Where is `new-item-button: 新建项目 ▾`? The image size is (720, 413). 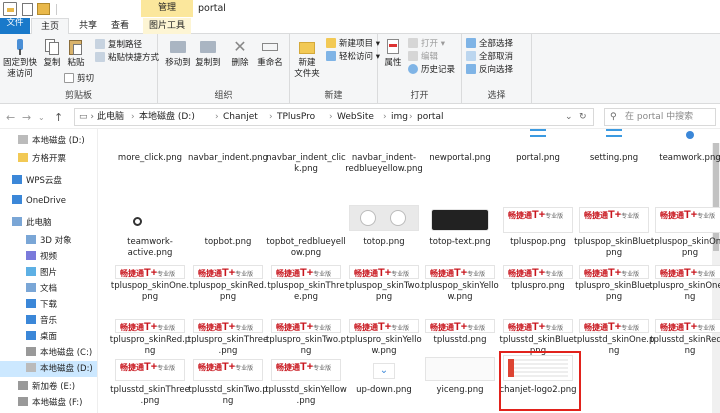 new-item-button: 新建项目 ▾ is located at coordinates (353, 44).